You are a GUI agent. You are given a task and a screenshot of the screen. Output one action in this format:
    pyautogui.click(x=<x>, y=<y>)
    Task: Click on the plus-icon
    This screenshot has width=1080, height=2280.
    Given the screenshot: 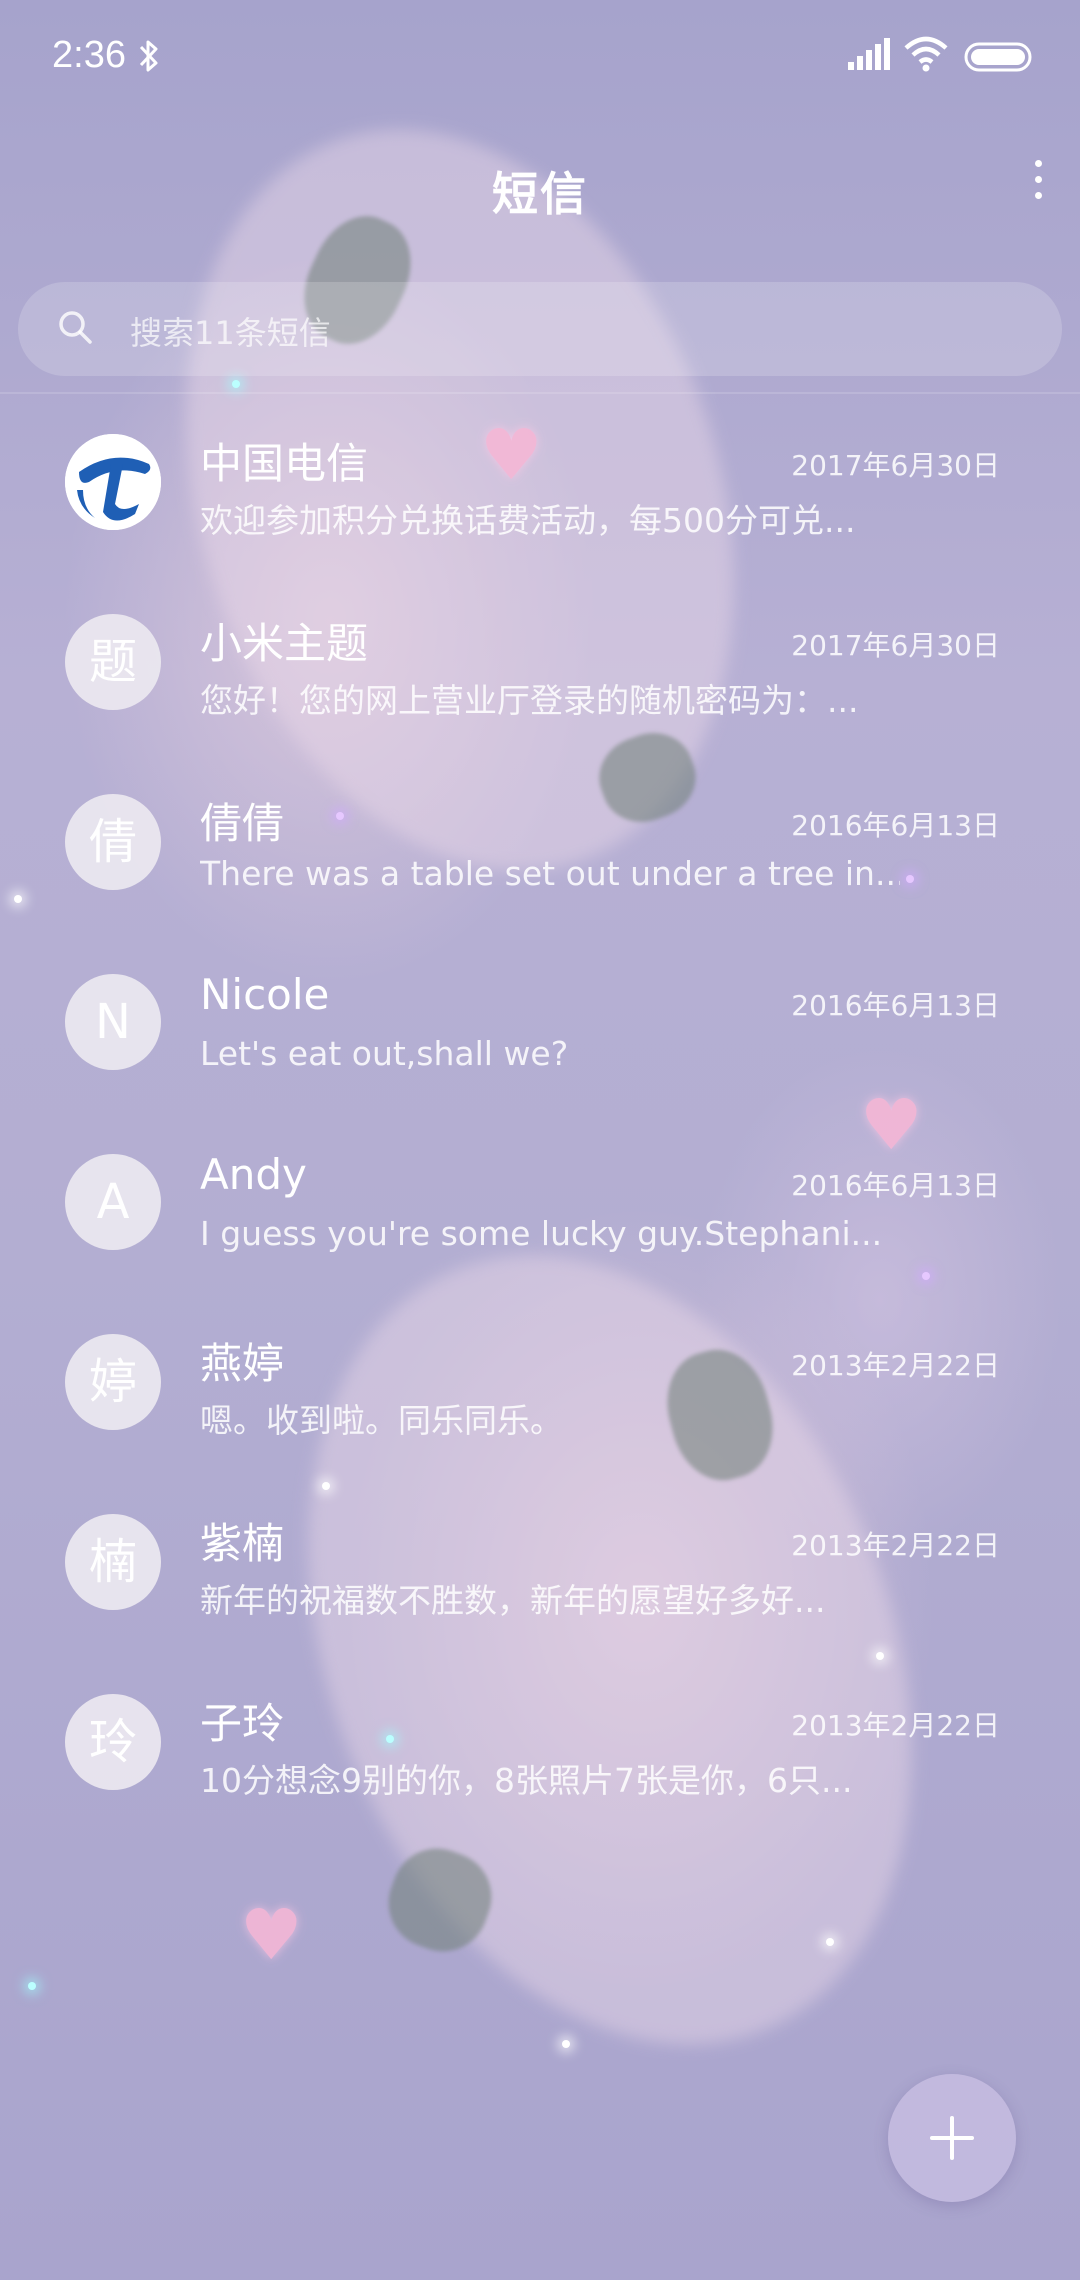 What is the action you would take?
    pyautogui.click(x=952, y=2138)
    